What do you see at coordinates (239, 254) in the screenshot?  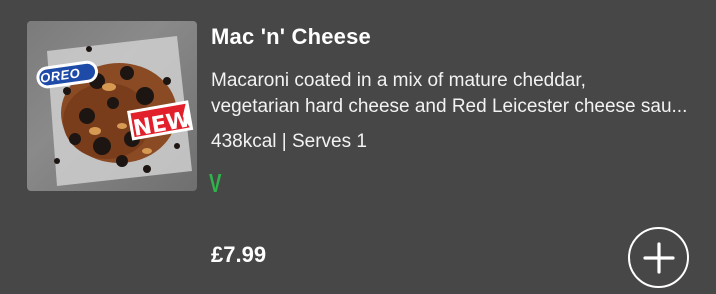 I see `product-price: £7.99` at bounding box center [239, 254].